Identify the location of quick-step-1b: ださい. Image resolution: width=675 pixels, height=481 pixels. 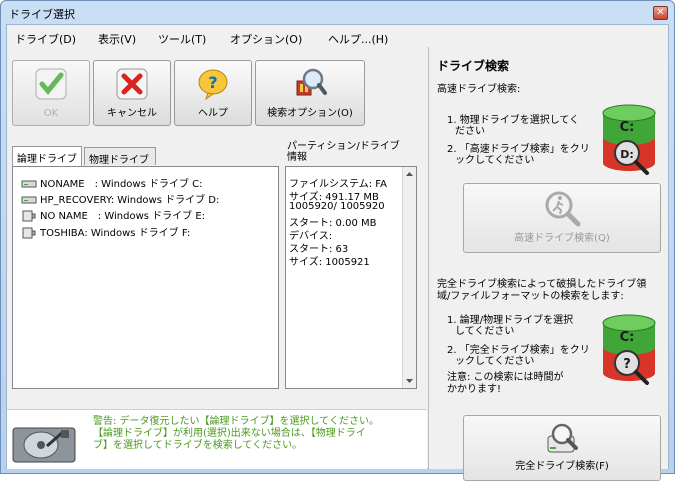
(470, 131).